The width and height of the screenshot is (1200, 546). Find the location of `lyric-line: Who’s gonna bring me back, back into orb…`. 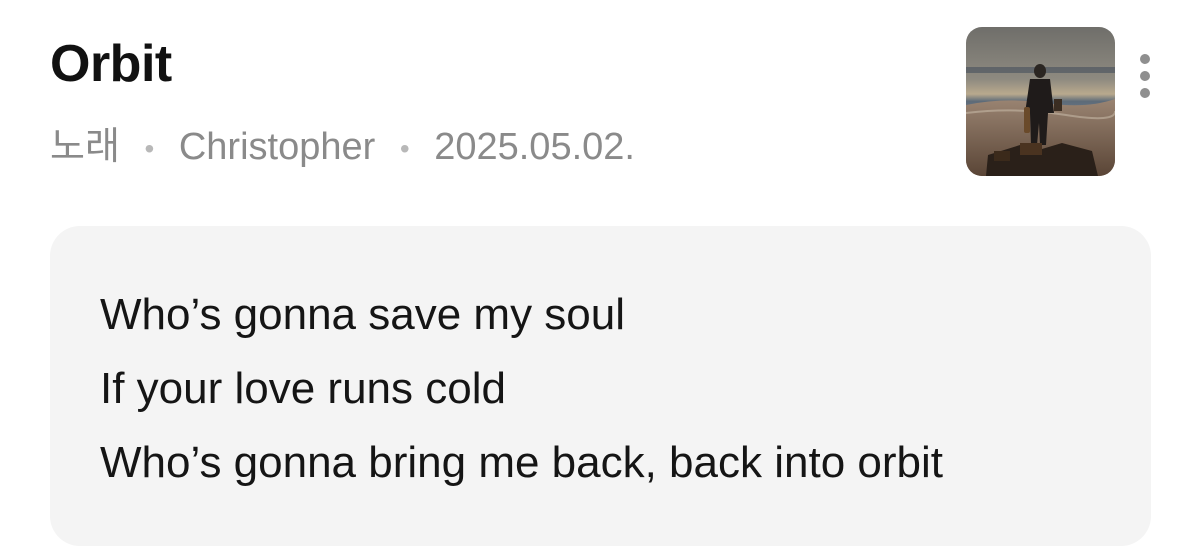

lyric-line: Who’s gonna bring me back, back into orb… is located at coordinates (521, 462).